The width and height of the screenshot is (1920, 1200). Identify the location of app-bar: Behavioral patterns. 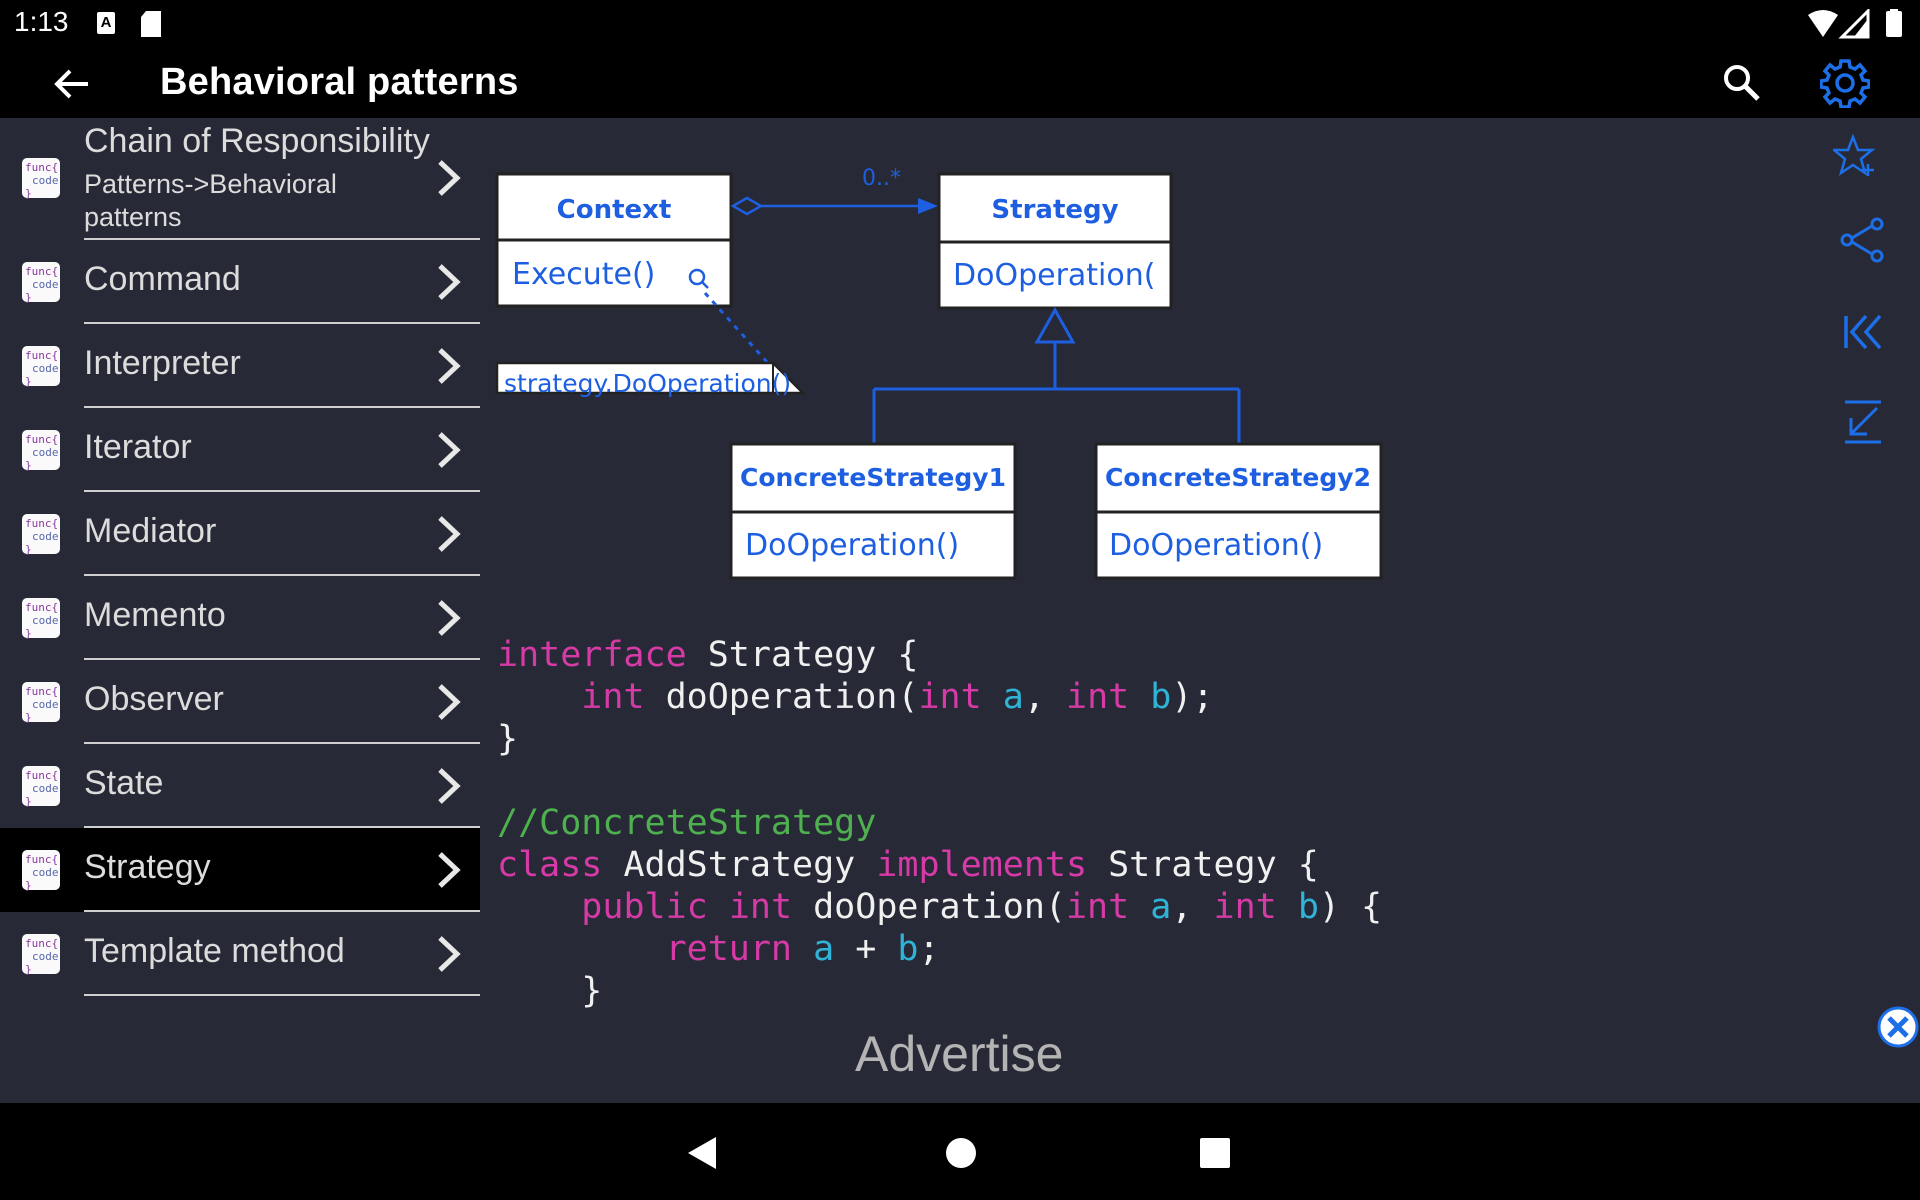
(960, 83).